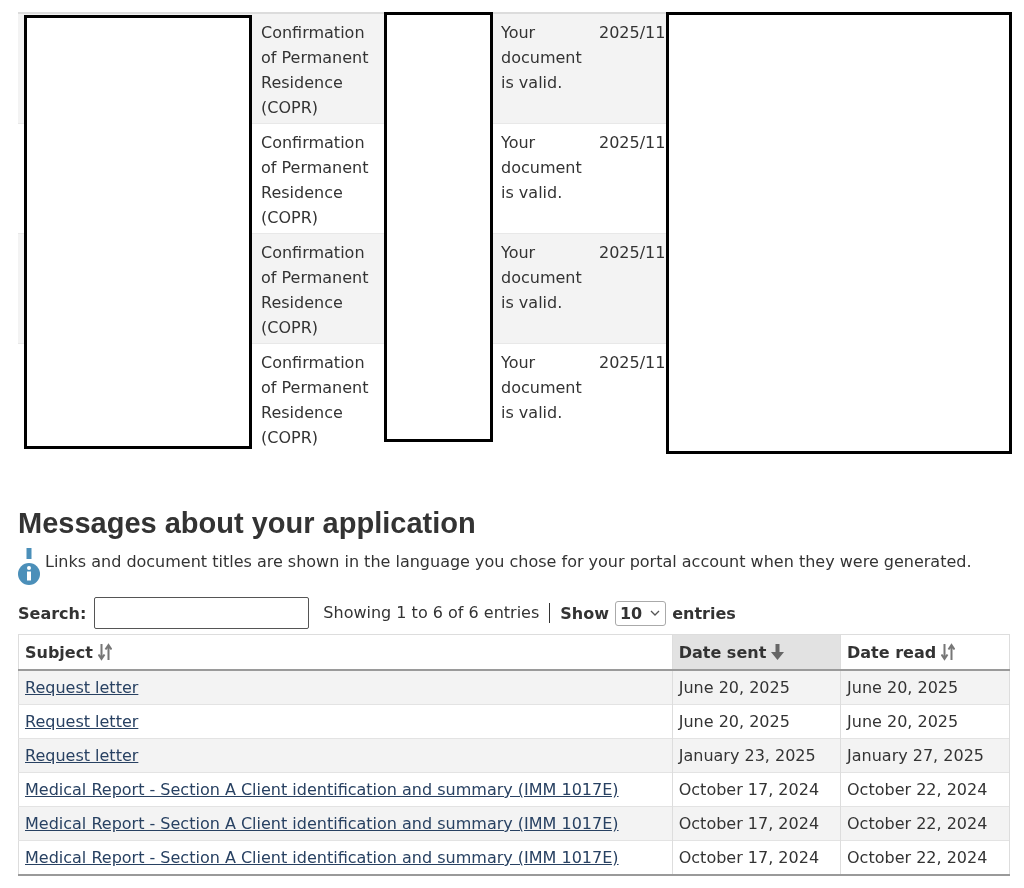 The height and width of the screenshot is (888, 1024). What do you see at coordinates (778, 652) in the screenshot?
I see `arrow-down-icon` at bounding box center [778, 652].